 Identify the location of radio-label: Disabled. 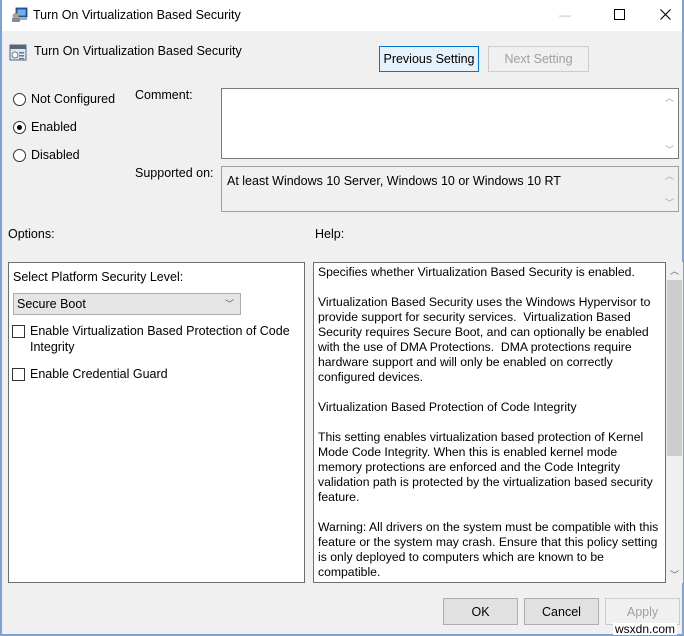
(55, 155).